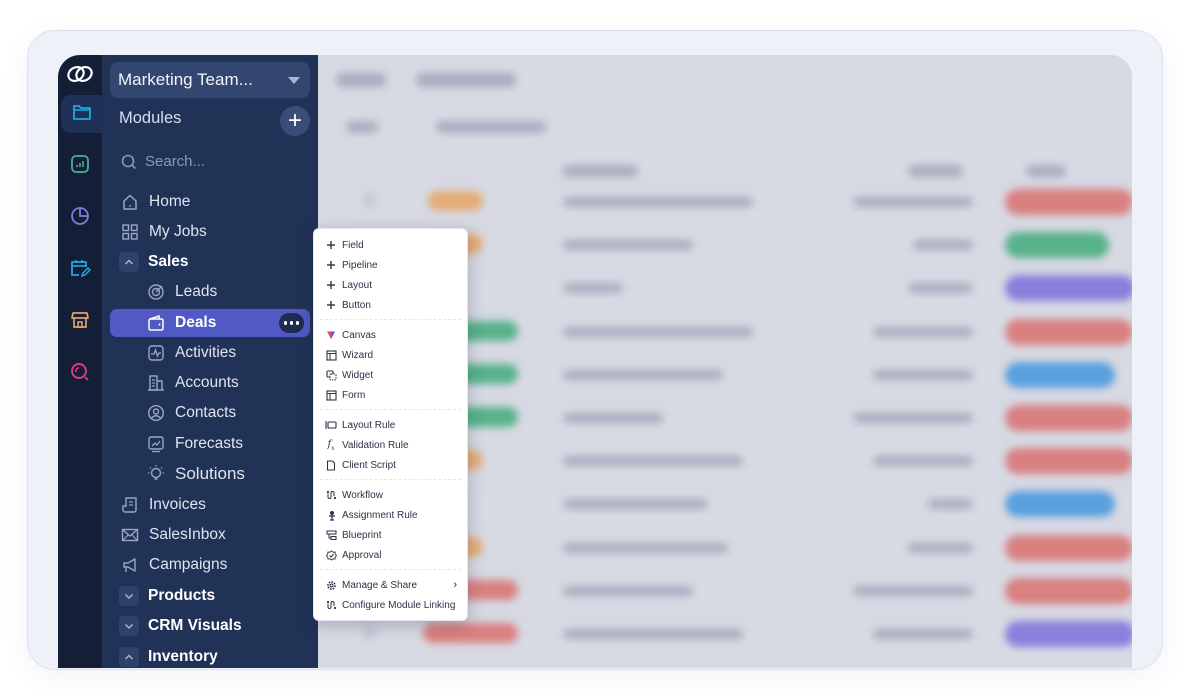 This screenshot has height=699, width=1190. What do you see at coordinates (156, 323) in the screenshot?
I see `wallet-icon` at bounding box center [156, 323].